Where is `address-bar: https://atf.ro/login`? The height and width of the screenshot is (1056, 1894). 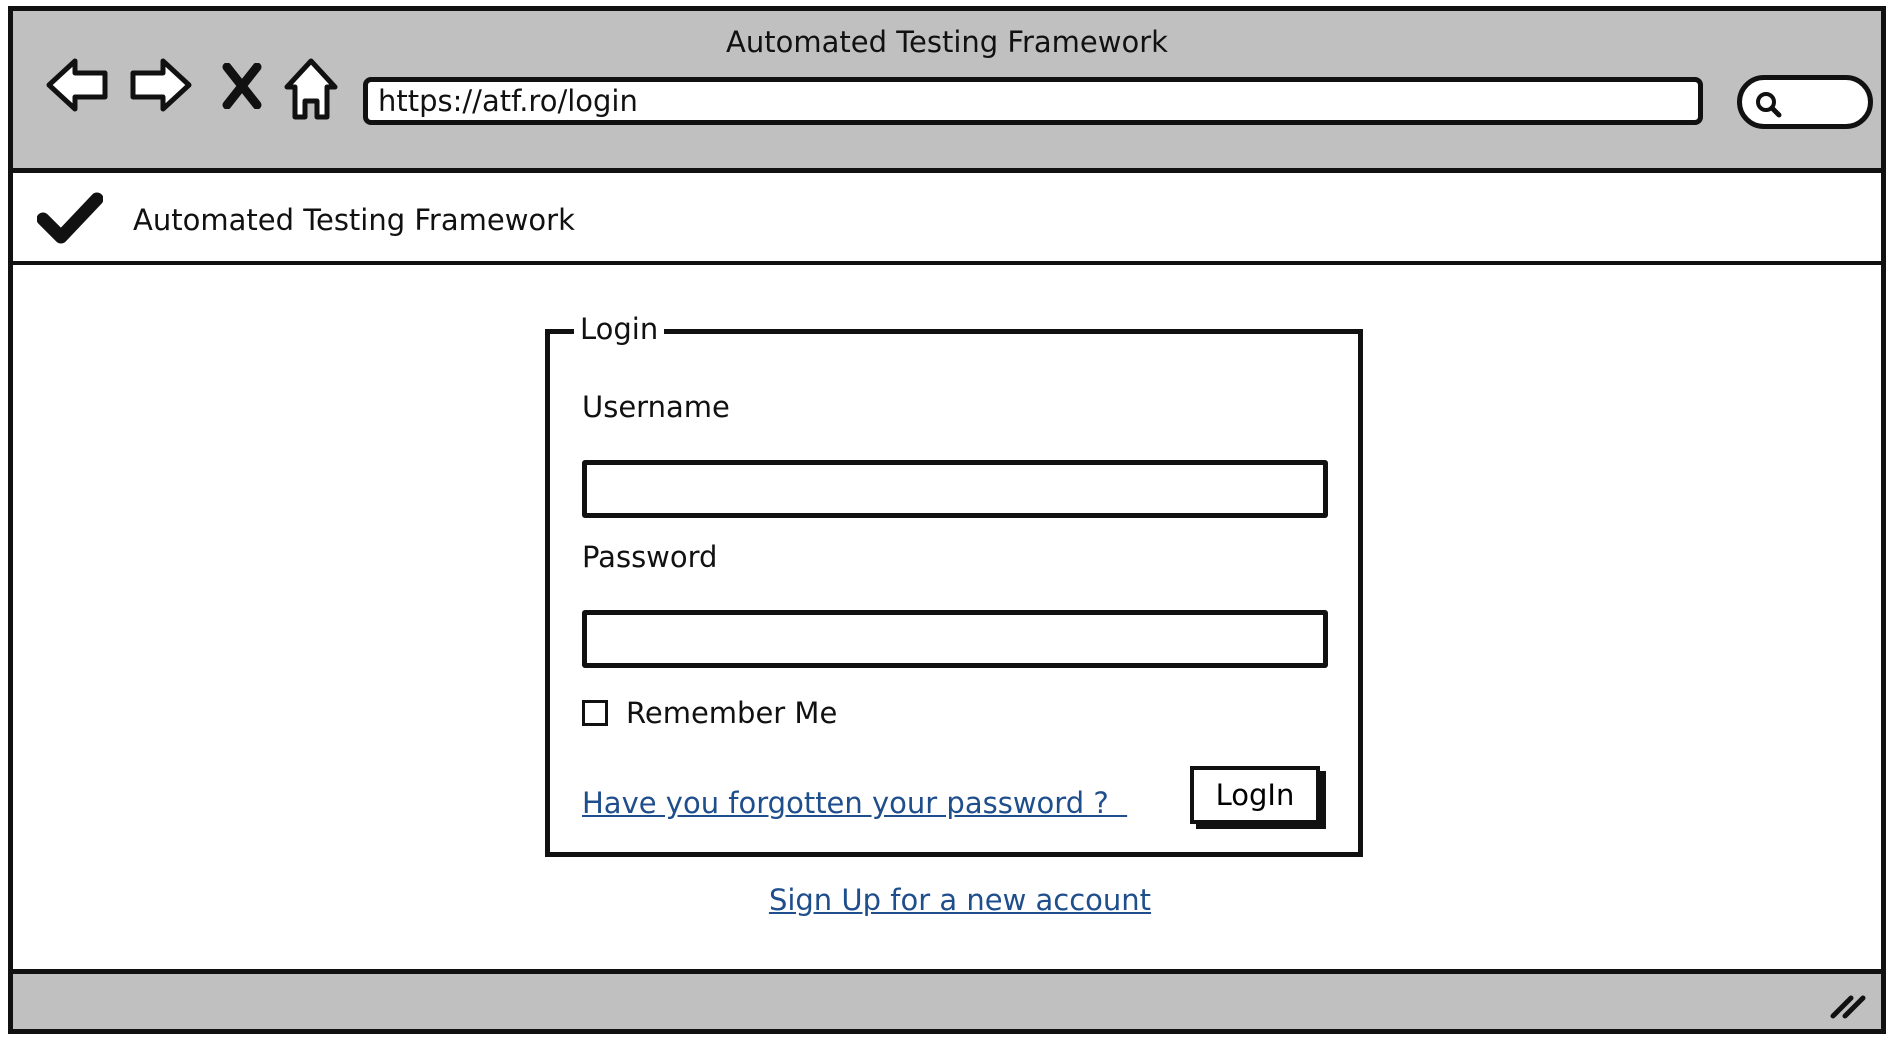 address-bar: https://atf.ro/login is located at coordinates (1033, 101).